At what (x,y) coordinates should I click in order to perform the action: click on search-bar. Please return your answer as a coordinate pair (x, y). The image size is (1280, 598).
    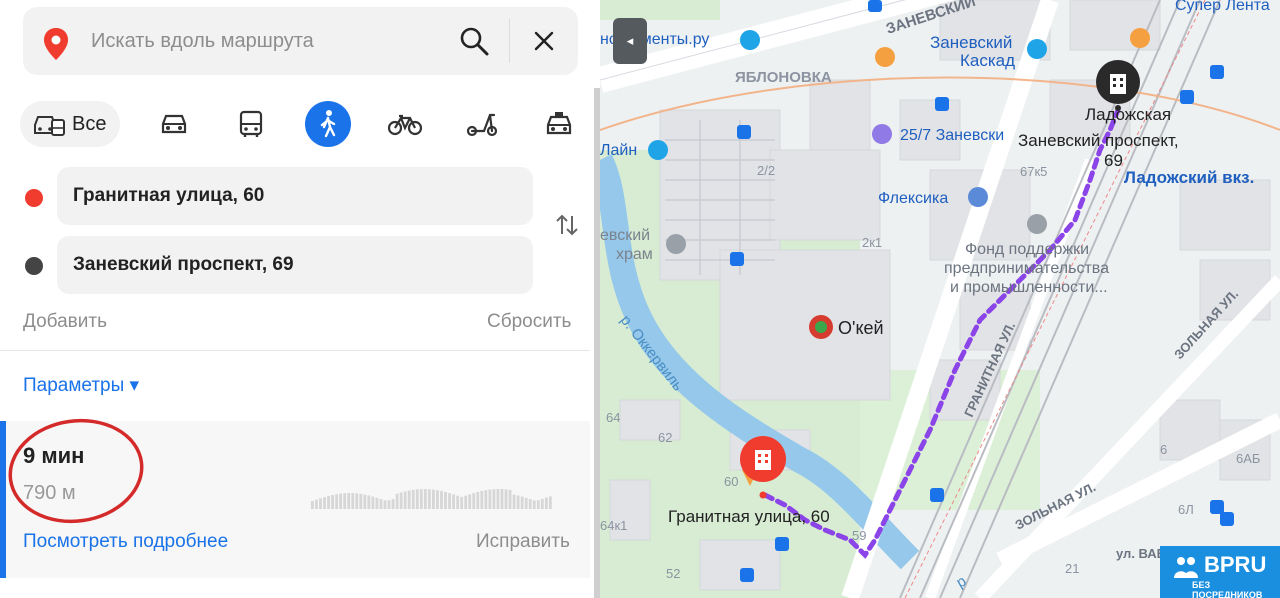
    Looking at the image, I should click on (300, 41).